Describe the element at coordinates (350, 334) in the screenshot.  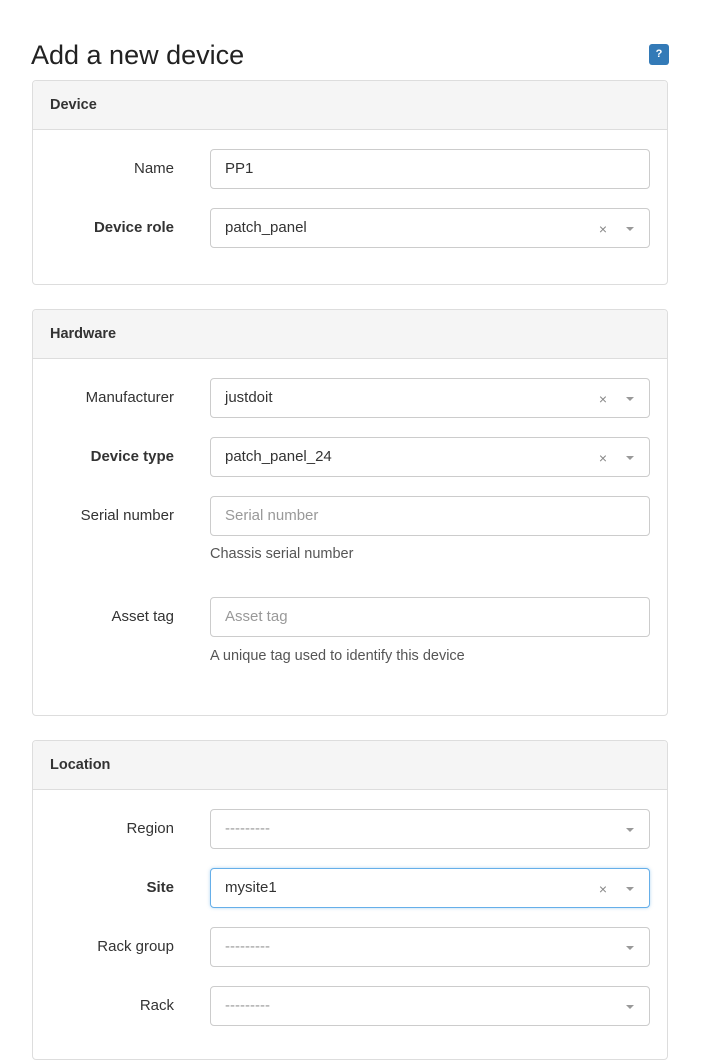
I see `hardware-panel-heading: Hardware` at that location.